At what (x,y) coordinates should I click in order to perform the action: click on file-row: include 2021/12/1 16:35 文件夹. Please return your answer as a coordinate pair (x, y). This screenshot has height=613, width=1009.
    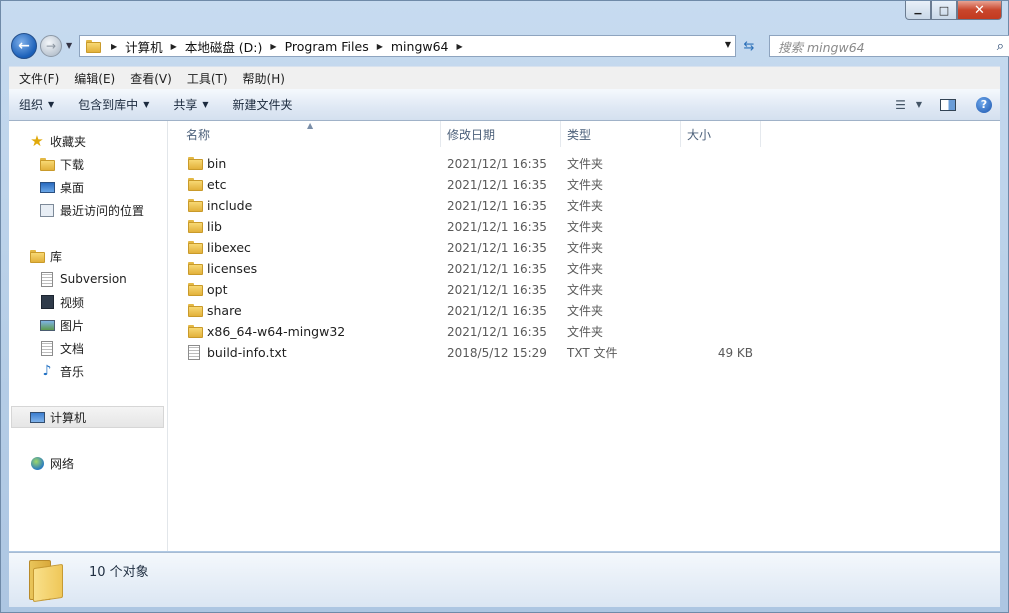
    Looking at the image, I should click on (468, 205).